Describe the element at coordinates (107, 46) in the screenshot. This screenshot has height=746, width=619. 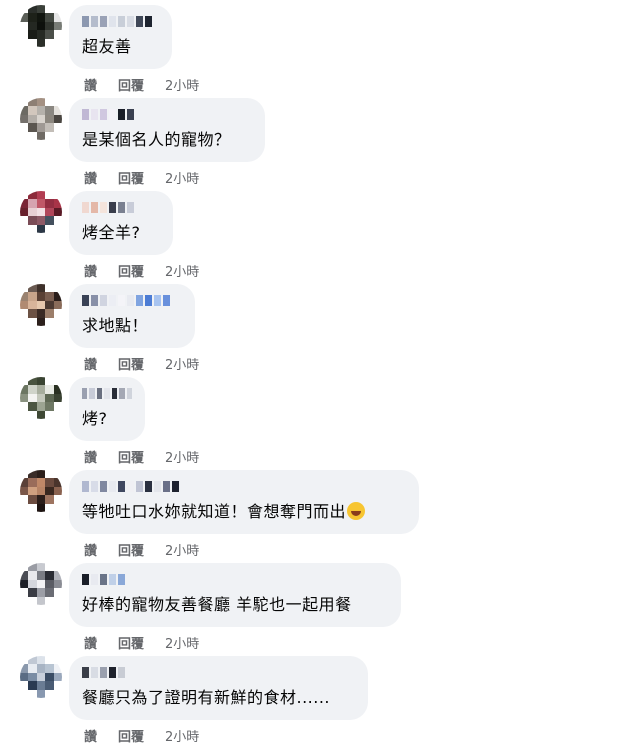
I see `comment-text-content: 超友善` at that location.